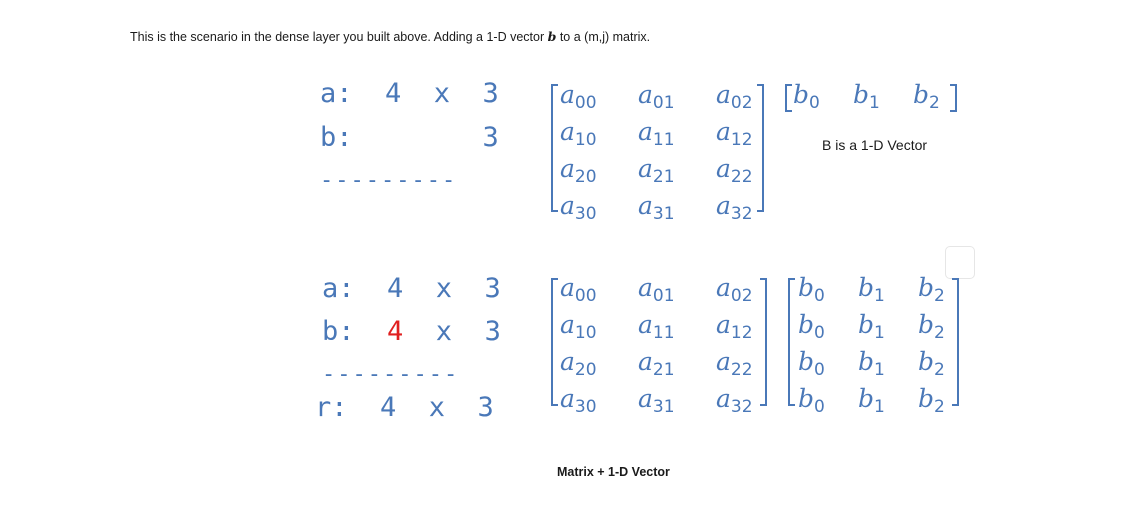  What do you see at coordinates (760, 148) in the screenshot?
I see `ex1-a-right-bracket` at bounding box center [760, 148].